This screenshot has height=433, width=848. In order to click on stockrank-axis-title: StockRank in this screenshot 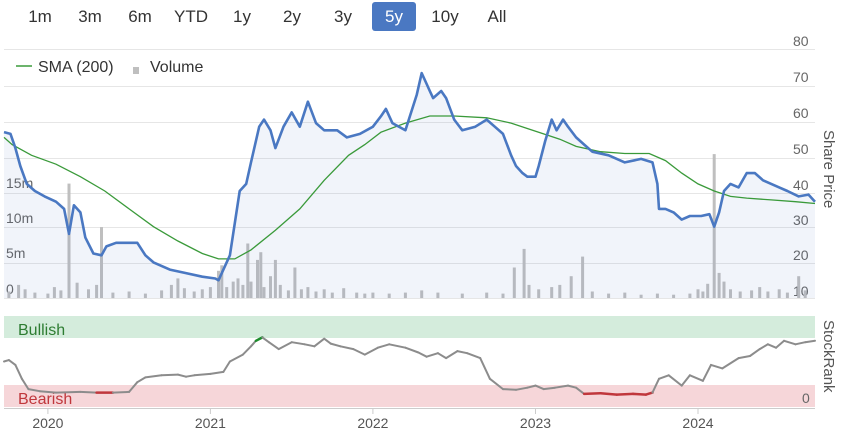, I will do `click(828, 356)`.